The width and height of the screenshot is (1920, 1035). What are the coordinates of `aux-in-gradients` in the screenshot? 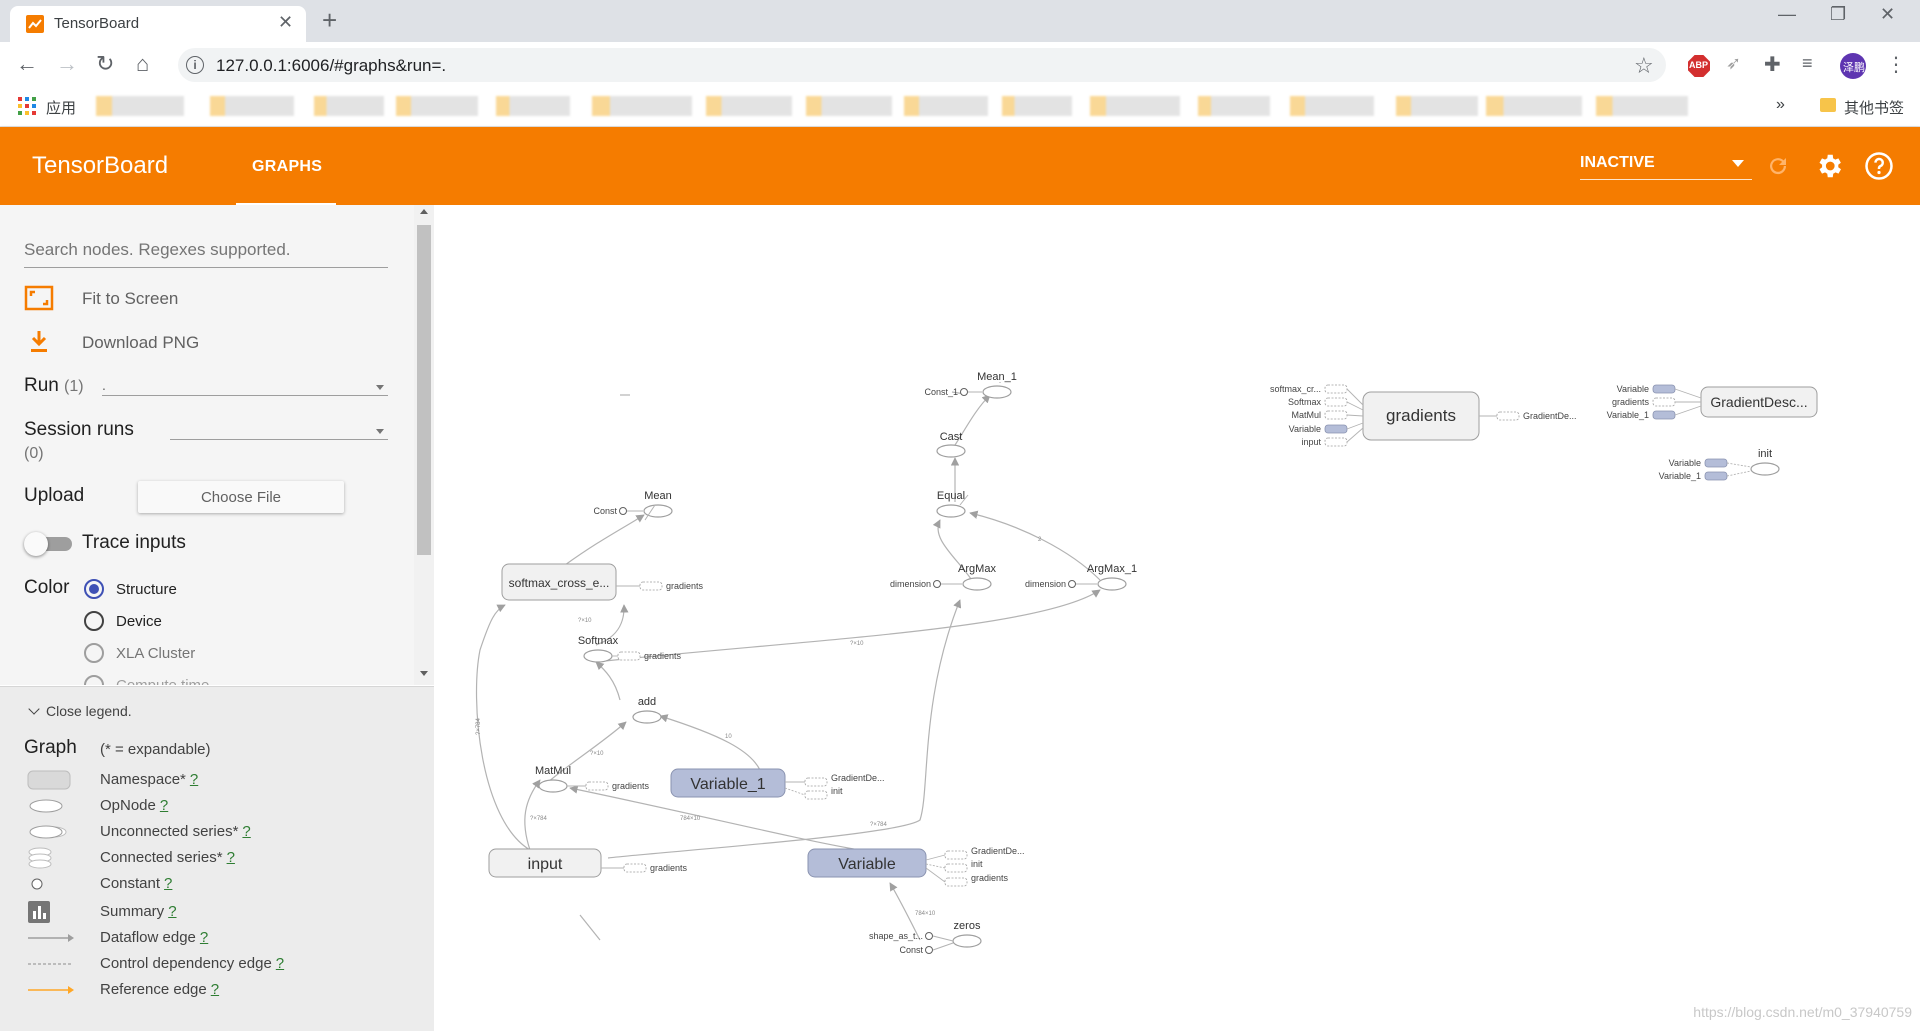 It's located at (1664, 402).